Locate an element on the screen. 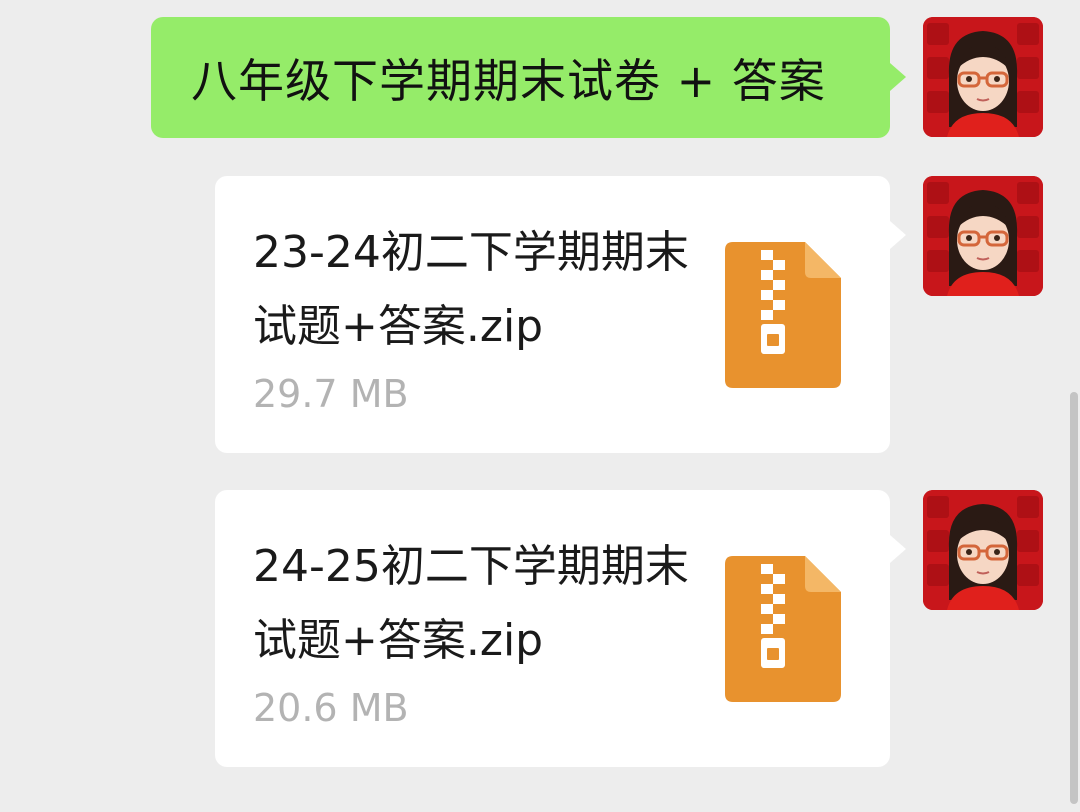 This screenshot has width=1080, height=812. file-name: 23-24初二下学期期末试题+答案.zip is located at coordinates (471, 289).